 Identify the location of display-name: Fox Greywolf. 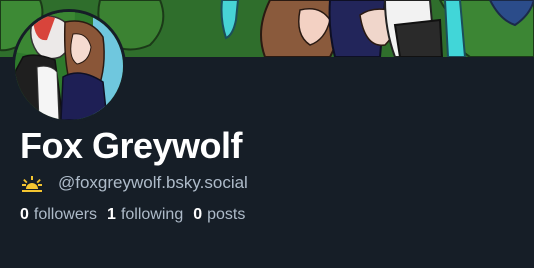
(131, 145).